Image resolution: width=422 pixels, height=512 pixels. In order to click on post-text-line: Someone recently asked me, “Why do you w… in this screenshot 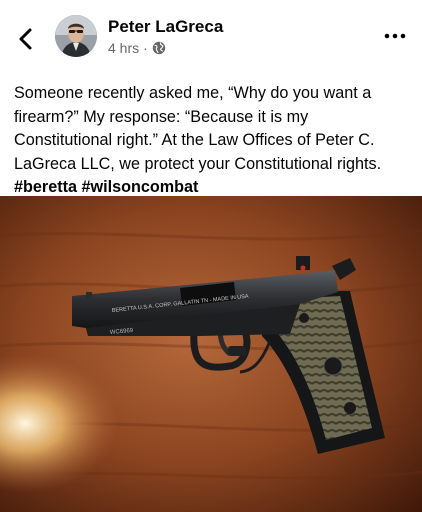, I will do `click(193, 93)`.